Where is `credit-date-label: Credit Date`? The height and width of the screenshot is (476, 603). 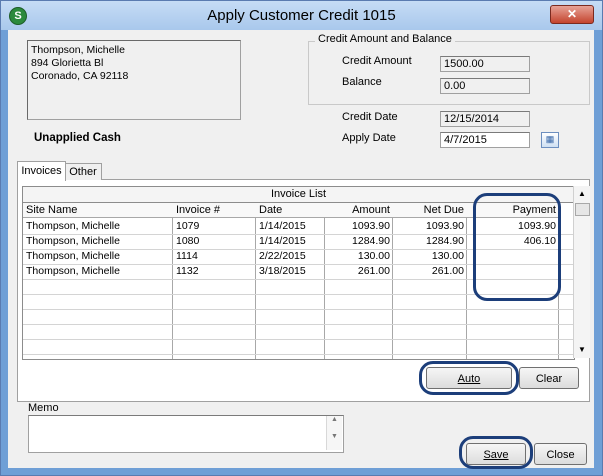 credit-date-label: Credit Date is located at coordinates (370, 117).